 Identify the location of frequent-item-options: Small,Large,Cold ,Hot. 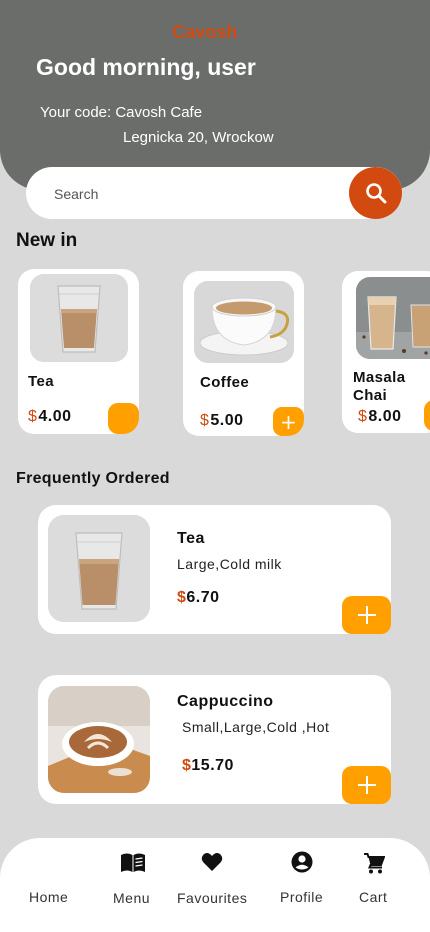
(256, 727).